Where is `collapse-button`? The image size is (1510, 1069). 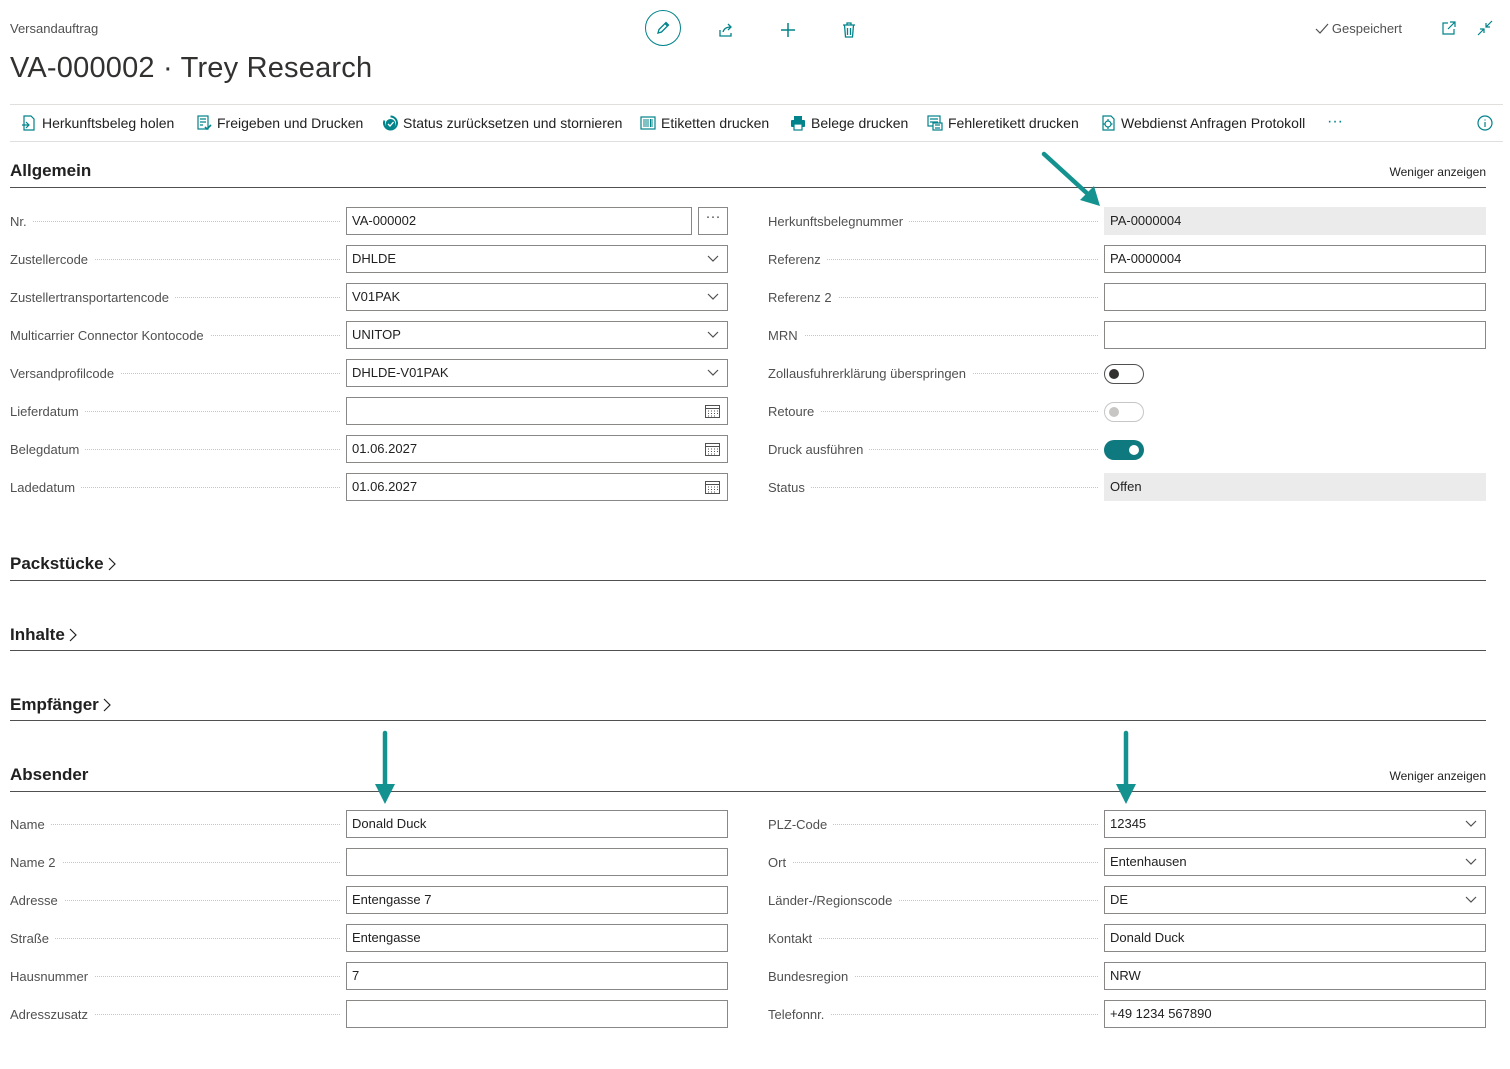 collapse-button is located at coordinates (1485, 30).